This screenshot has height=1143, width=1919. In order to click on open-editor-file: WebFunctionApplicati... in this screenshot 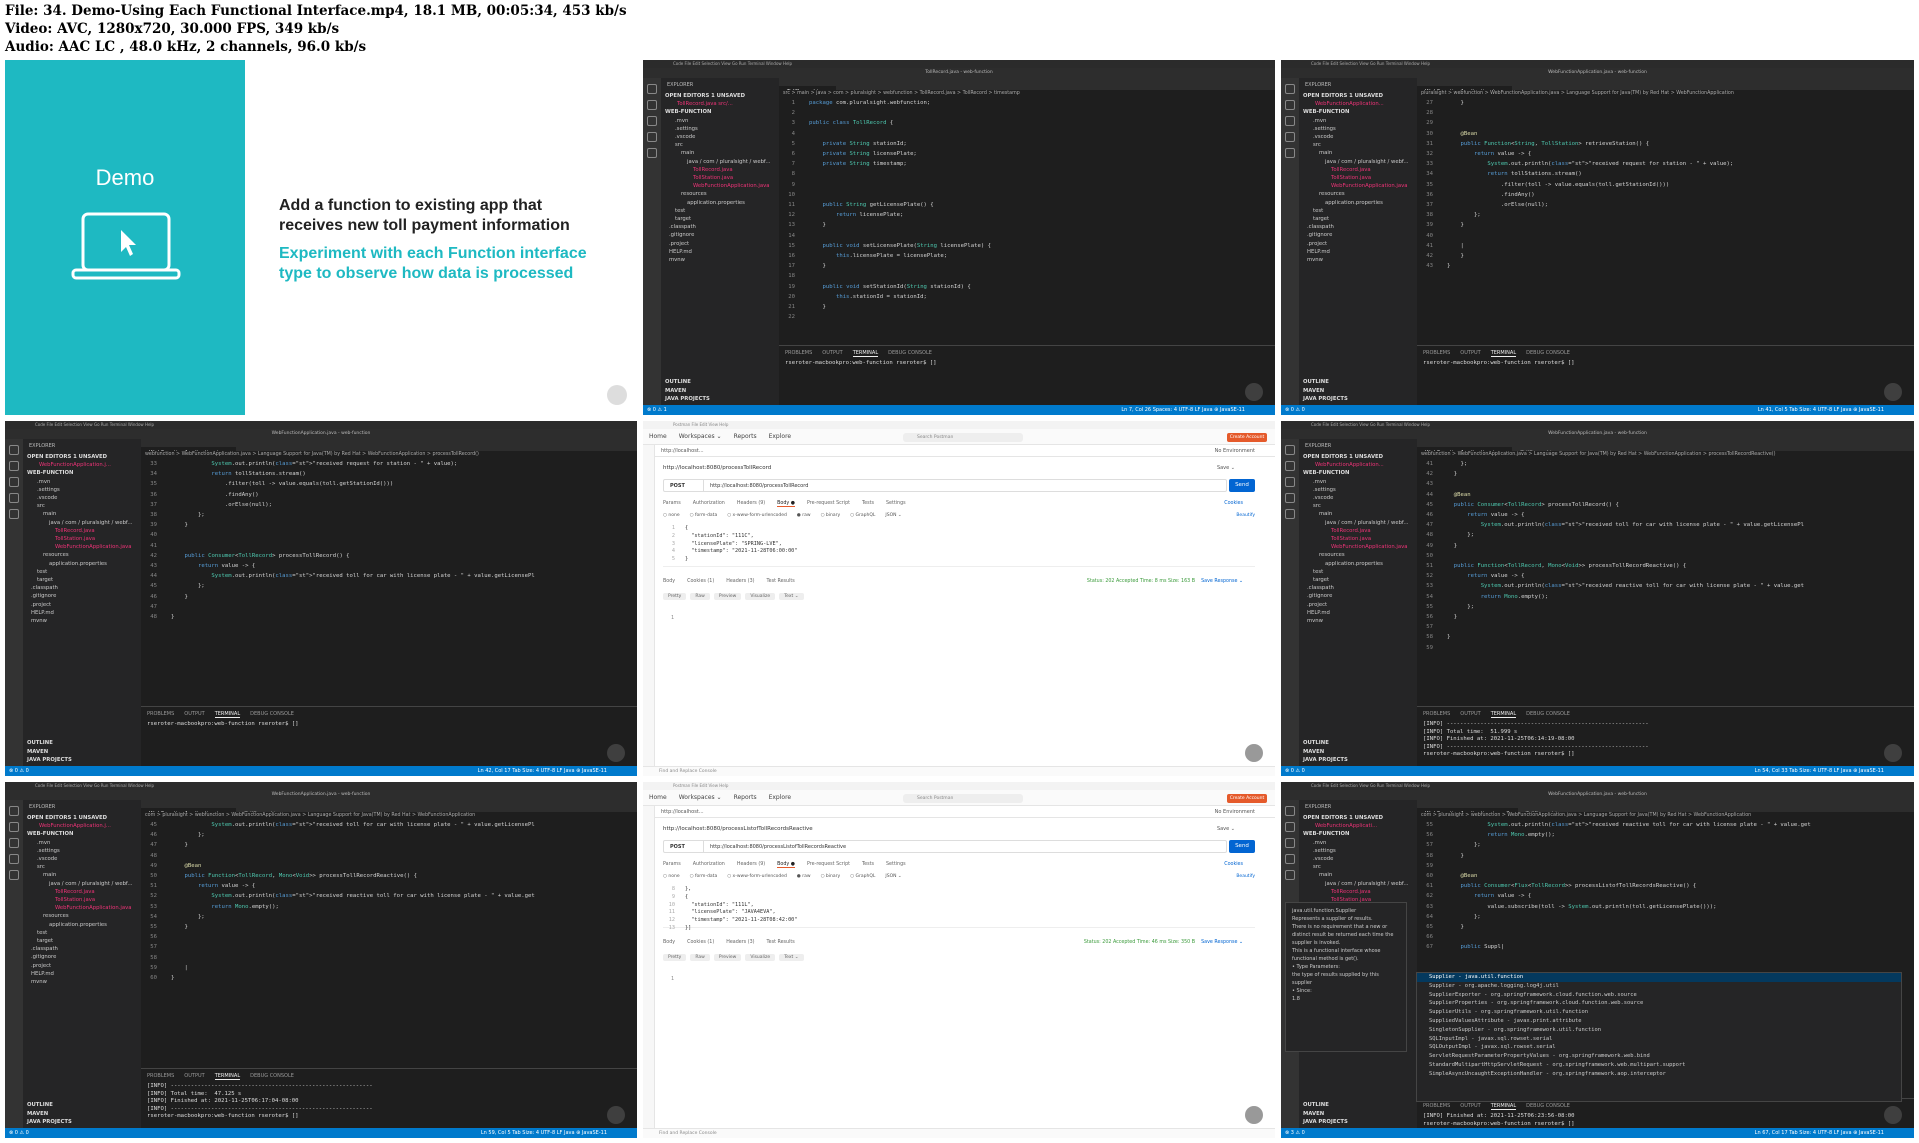, I will do `click(1358, 826)`.